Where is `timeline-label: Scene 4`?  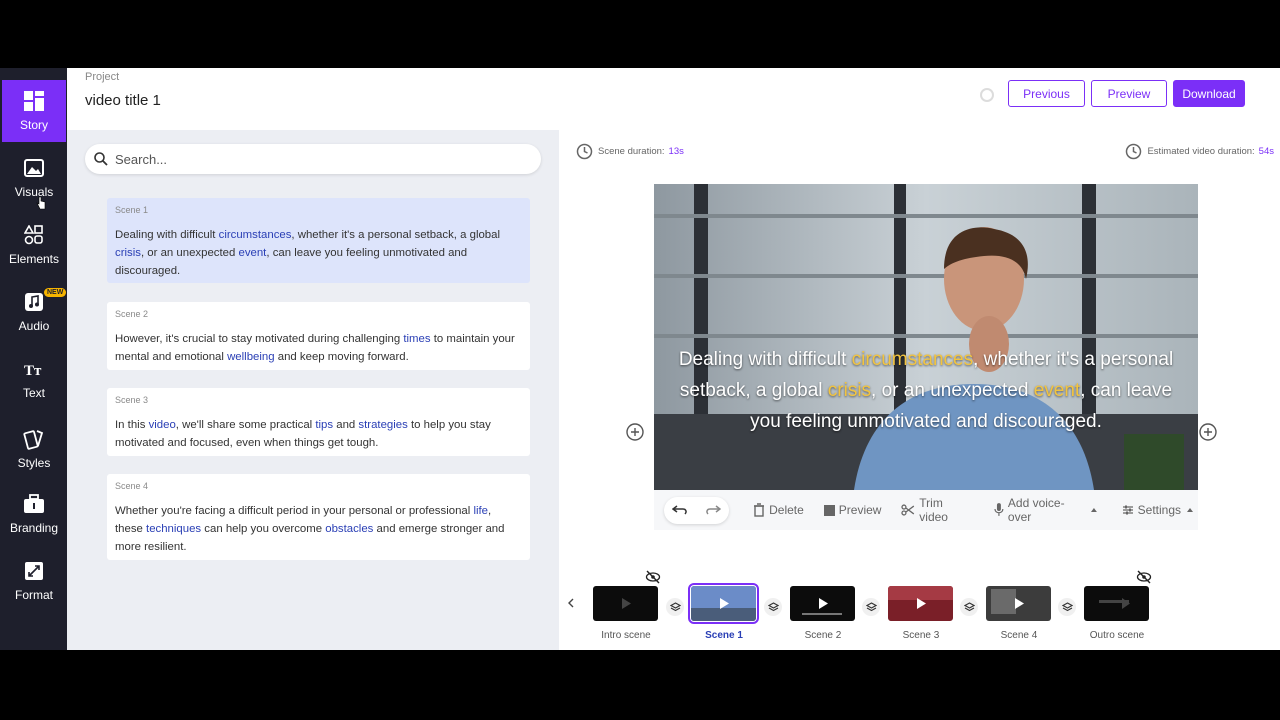 timeline-label: Scene 4 is located at coordinates (1019, 635).